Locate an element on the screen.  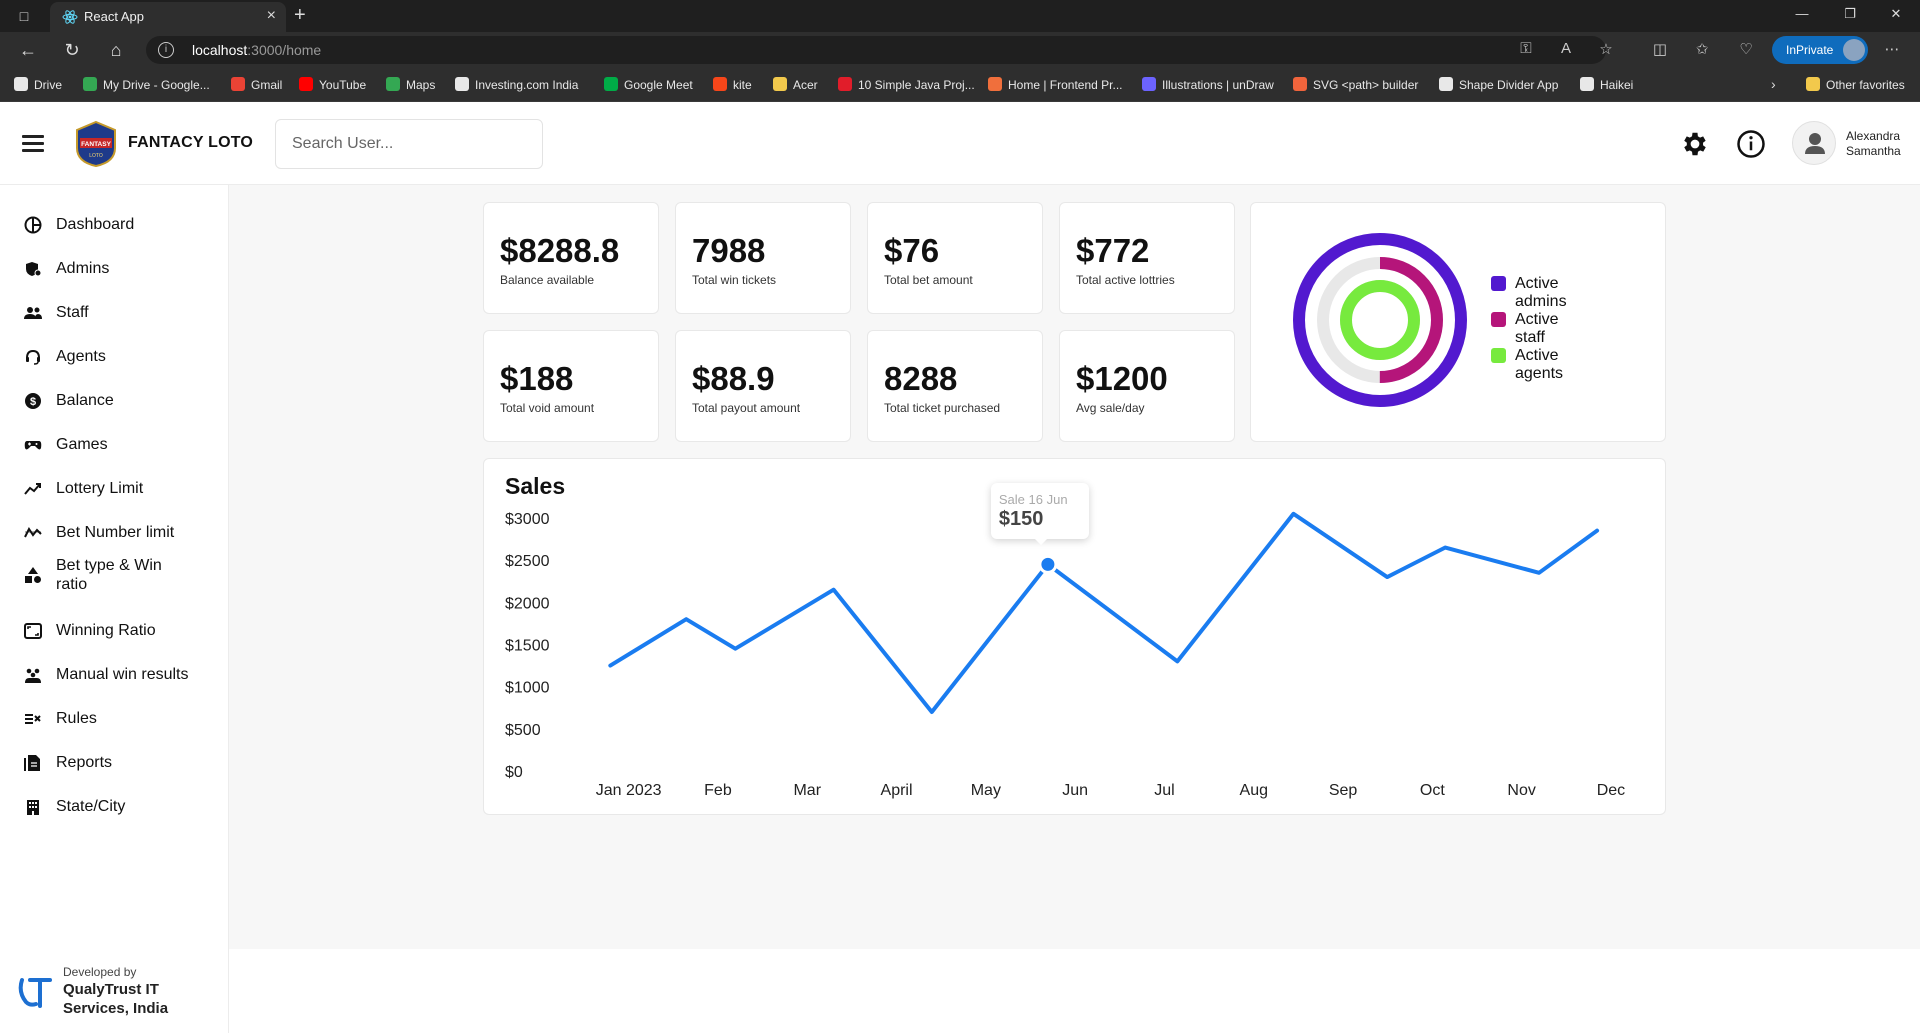
stat-card: $188 Total void amount is located at coordinates (571, 386).